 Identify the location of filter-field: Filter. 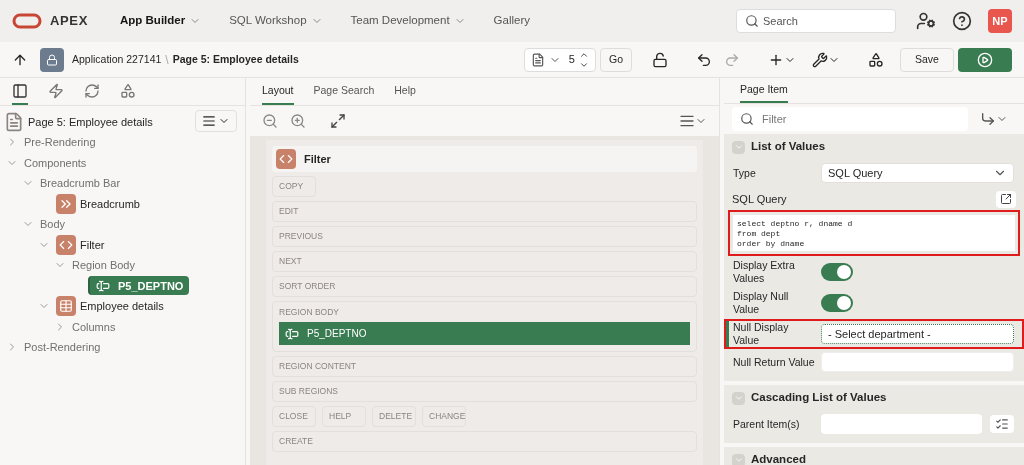
(850, 119).